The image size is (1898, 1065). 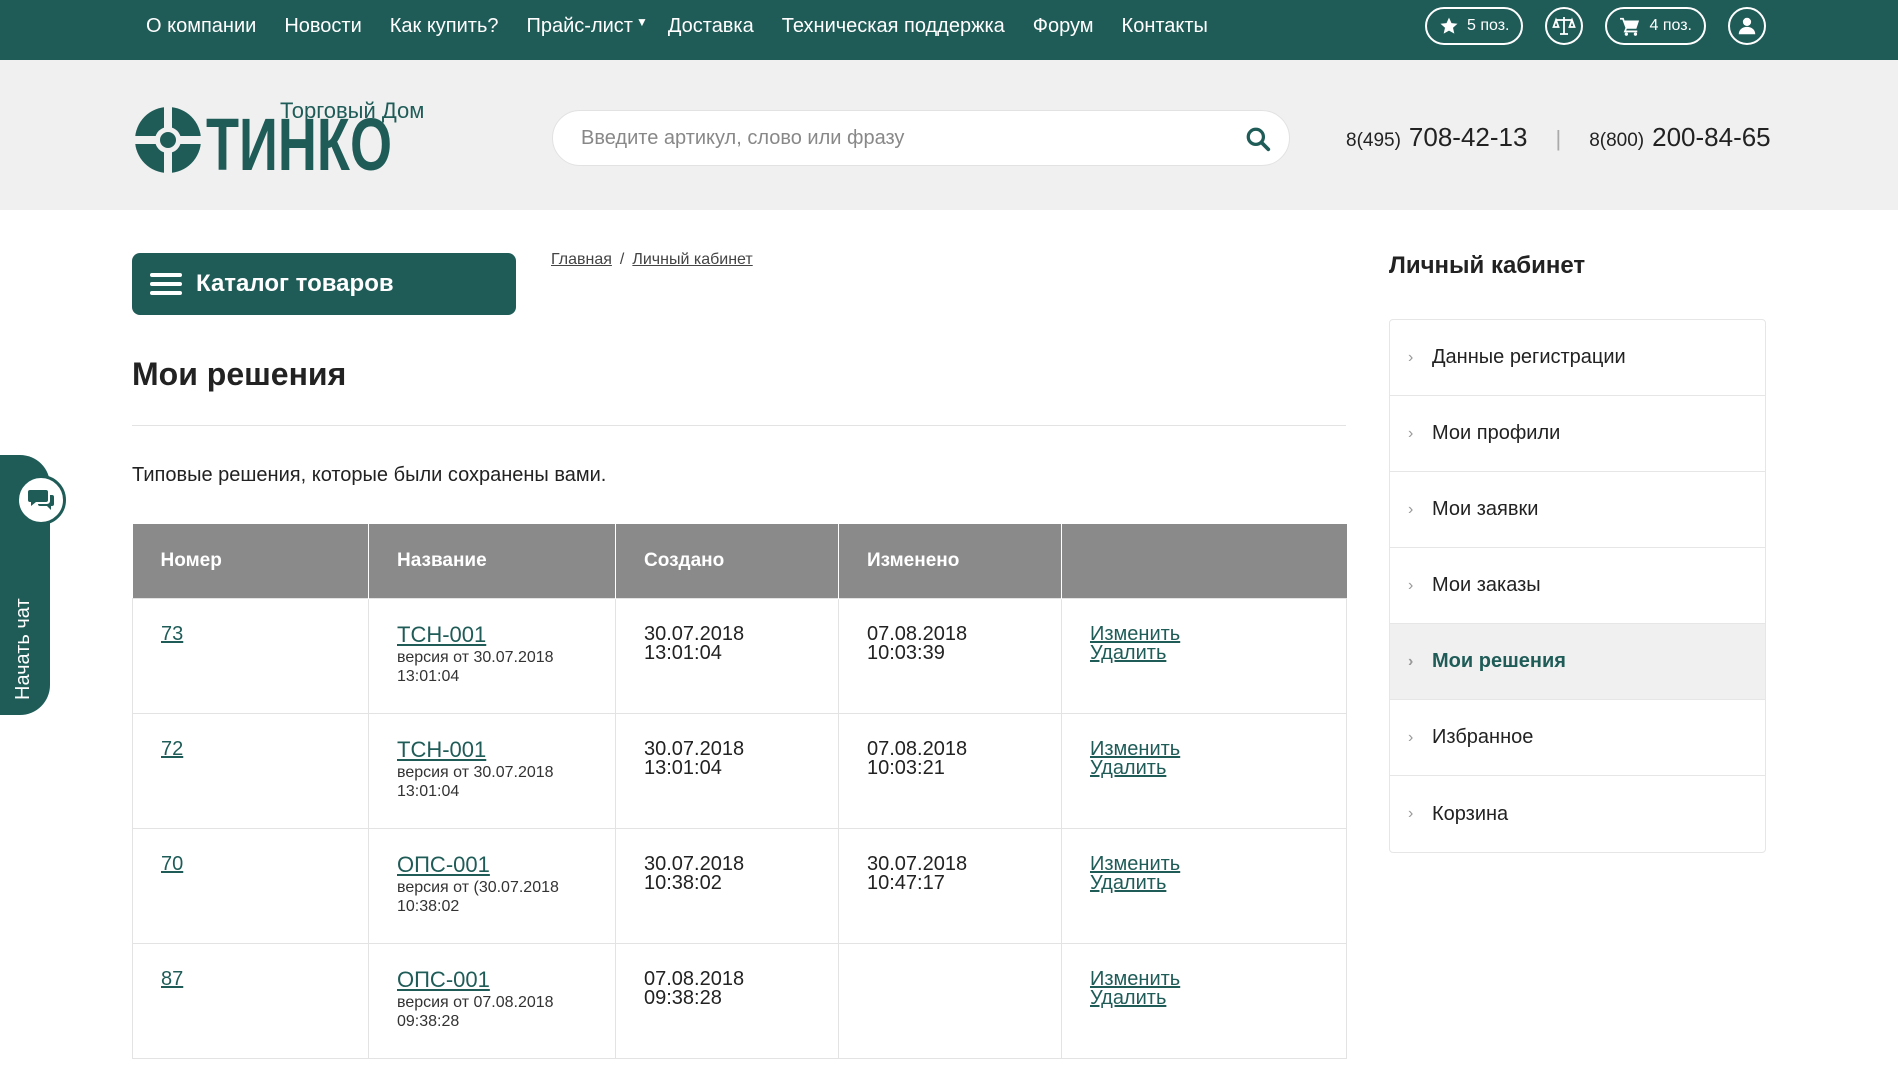 I want to click on breadcrumb: Главная / Личный кабинет, so click(x=652, y=260).